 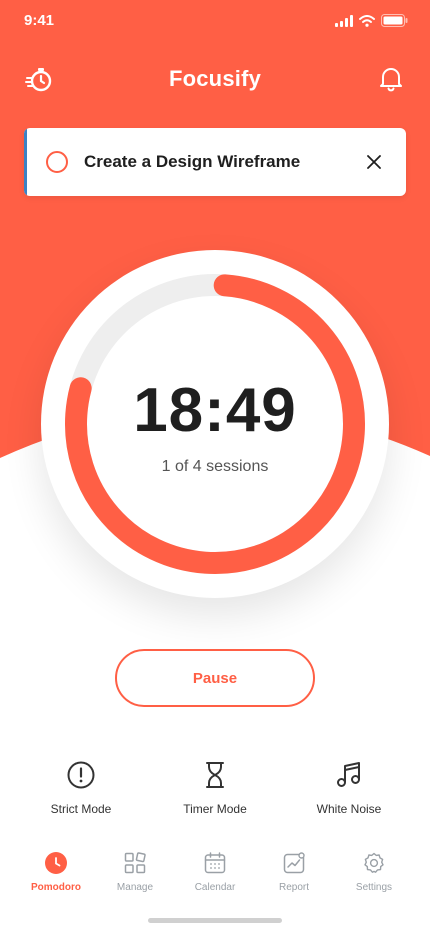 What do you see at coordinates (39, 20) in the screenshot?
I see `status-time: 9:41` at bounding box center [39, 20].